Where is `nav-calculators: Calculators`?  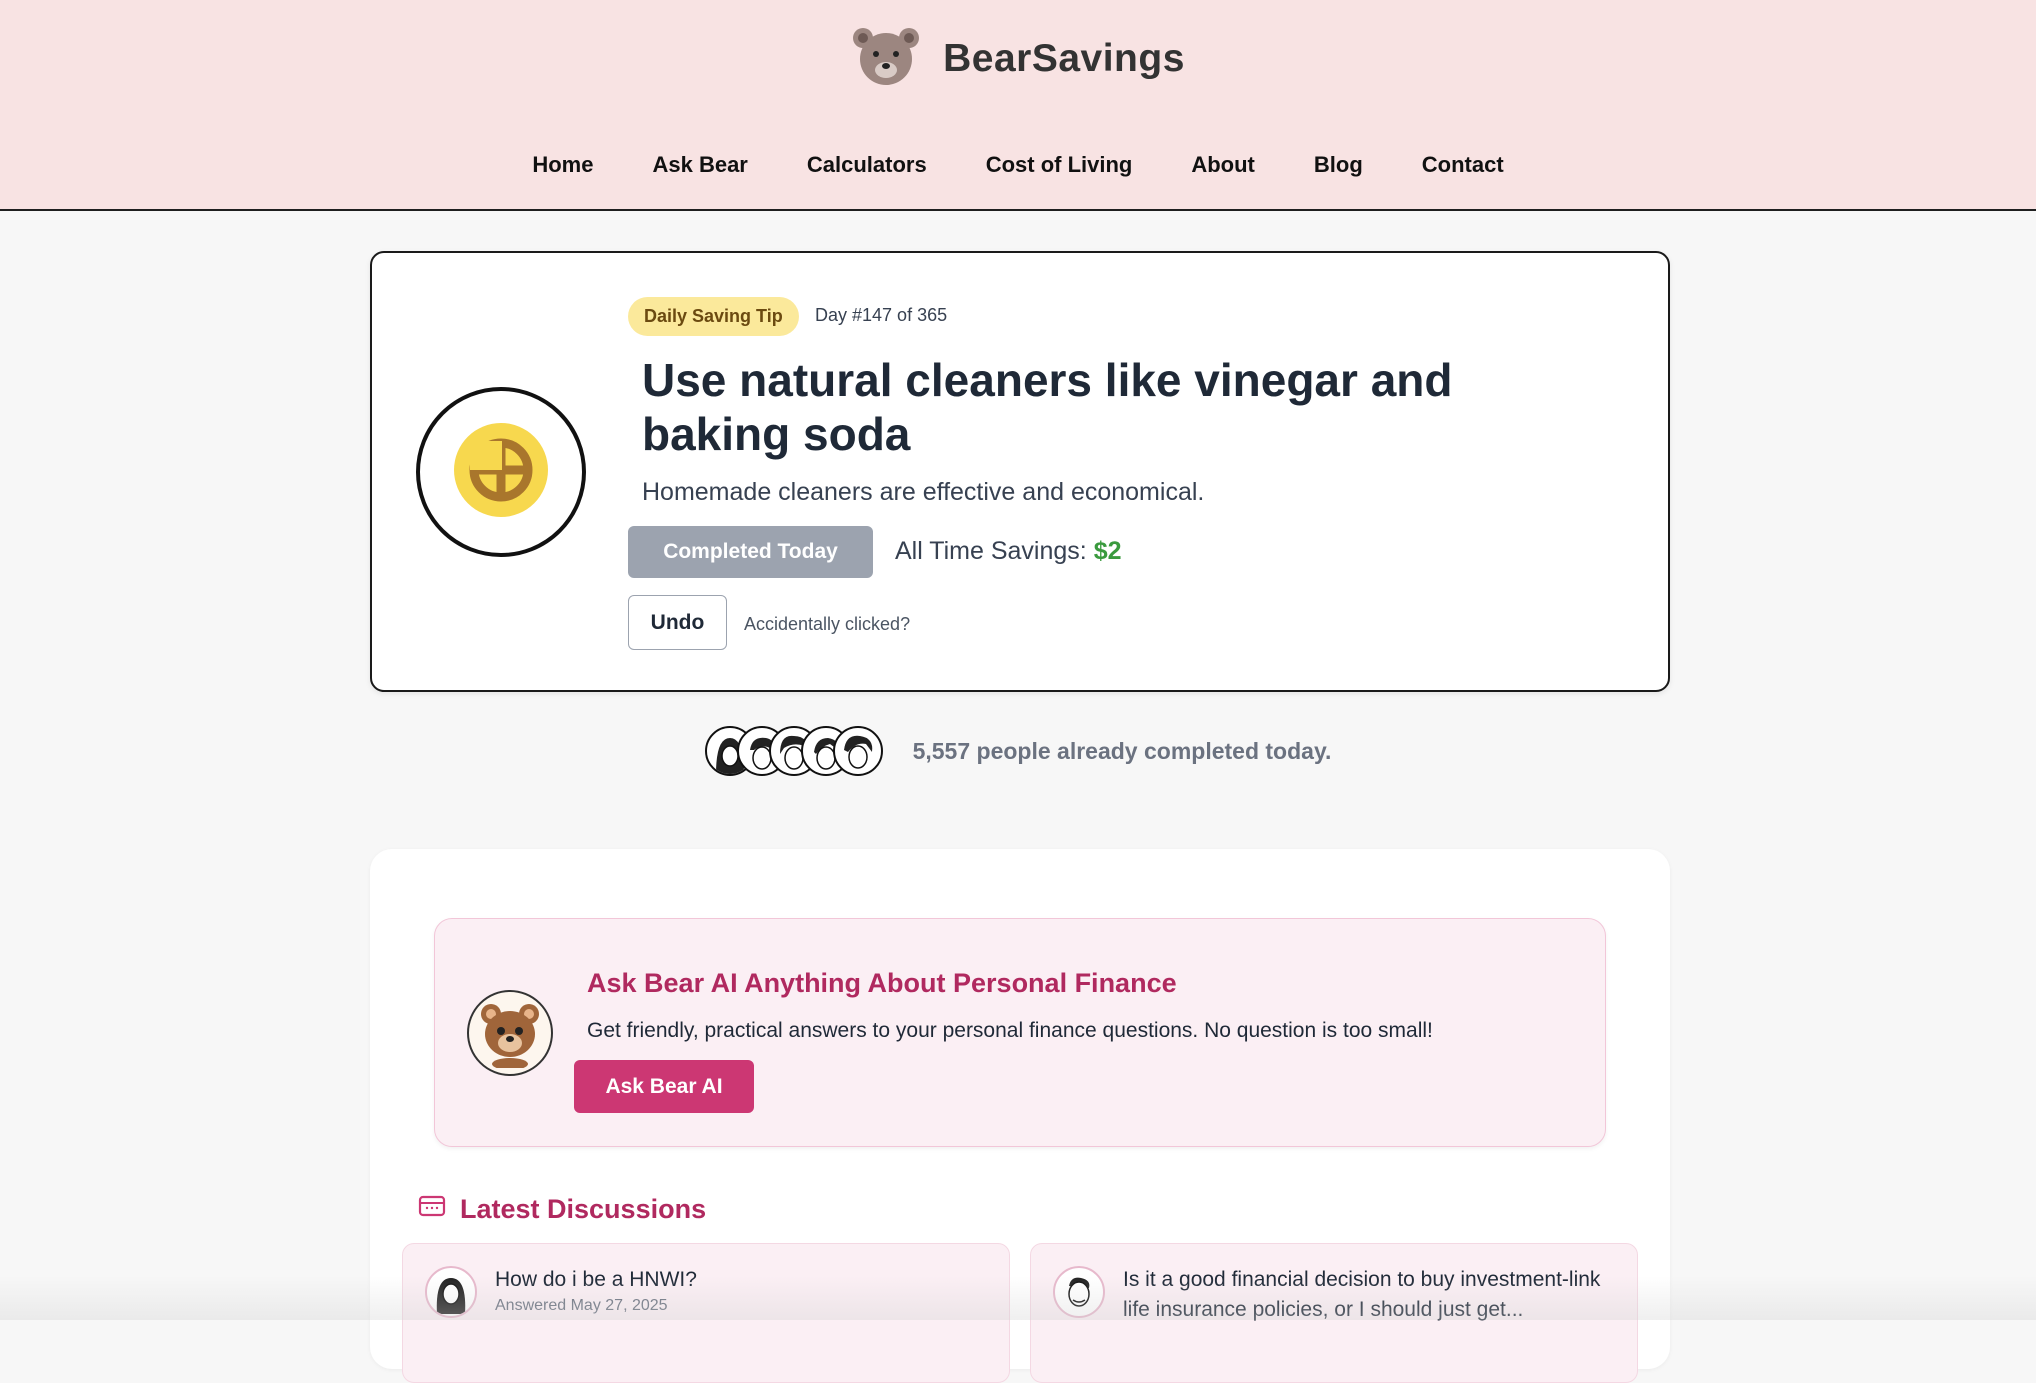
nav-calculators: Calculators is located at coordinates (867, 165).